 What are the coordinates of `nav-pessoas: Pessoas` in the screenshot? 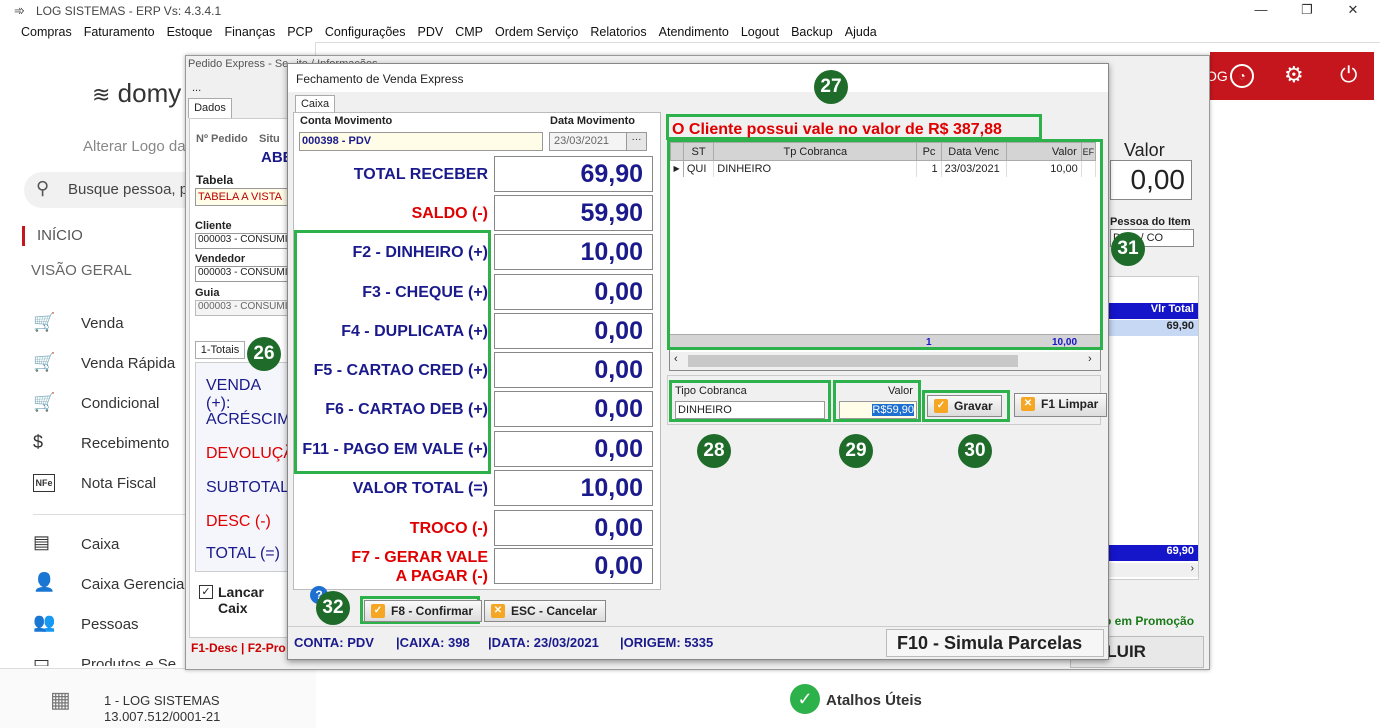 It's located at (110, 624).